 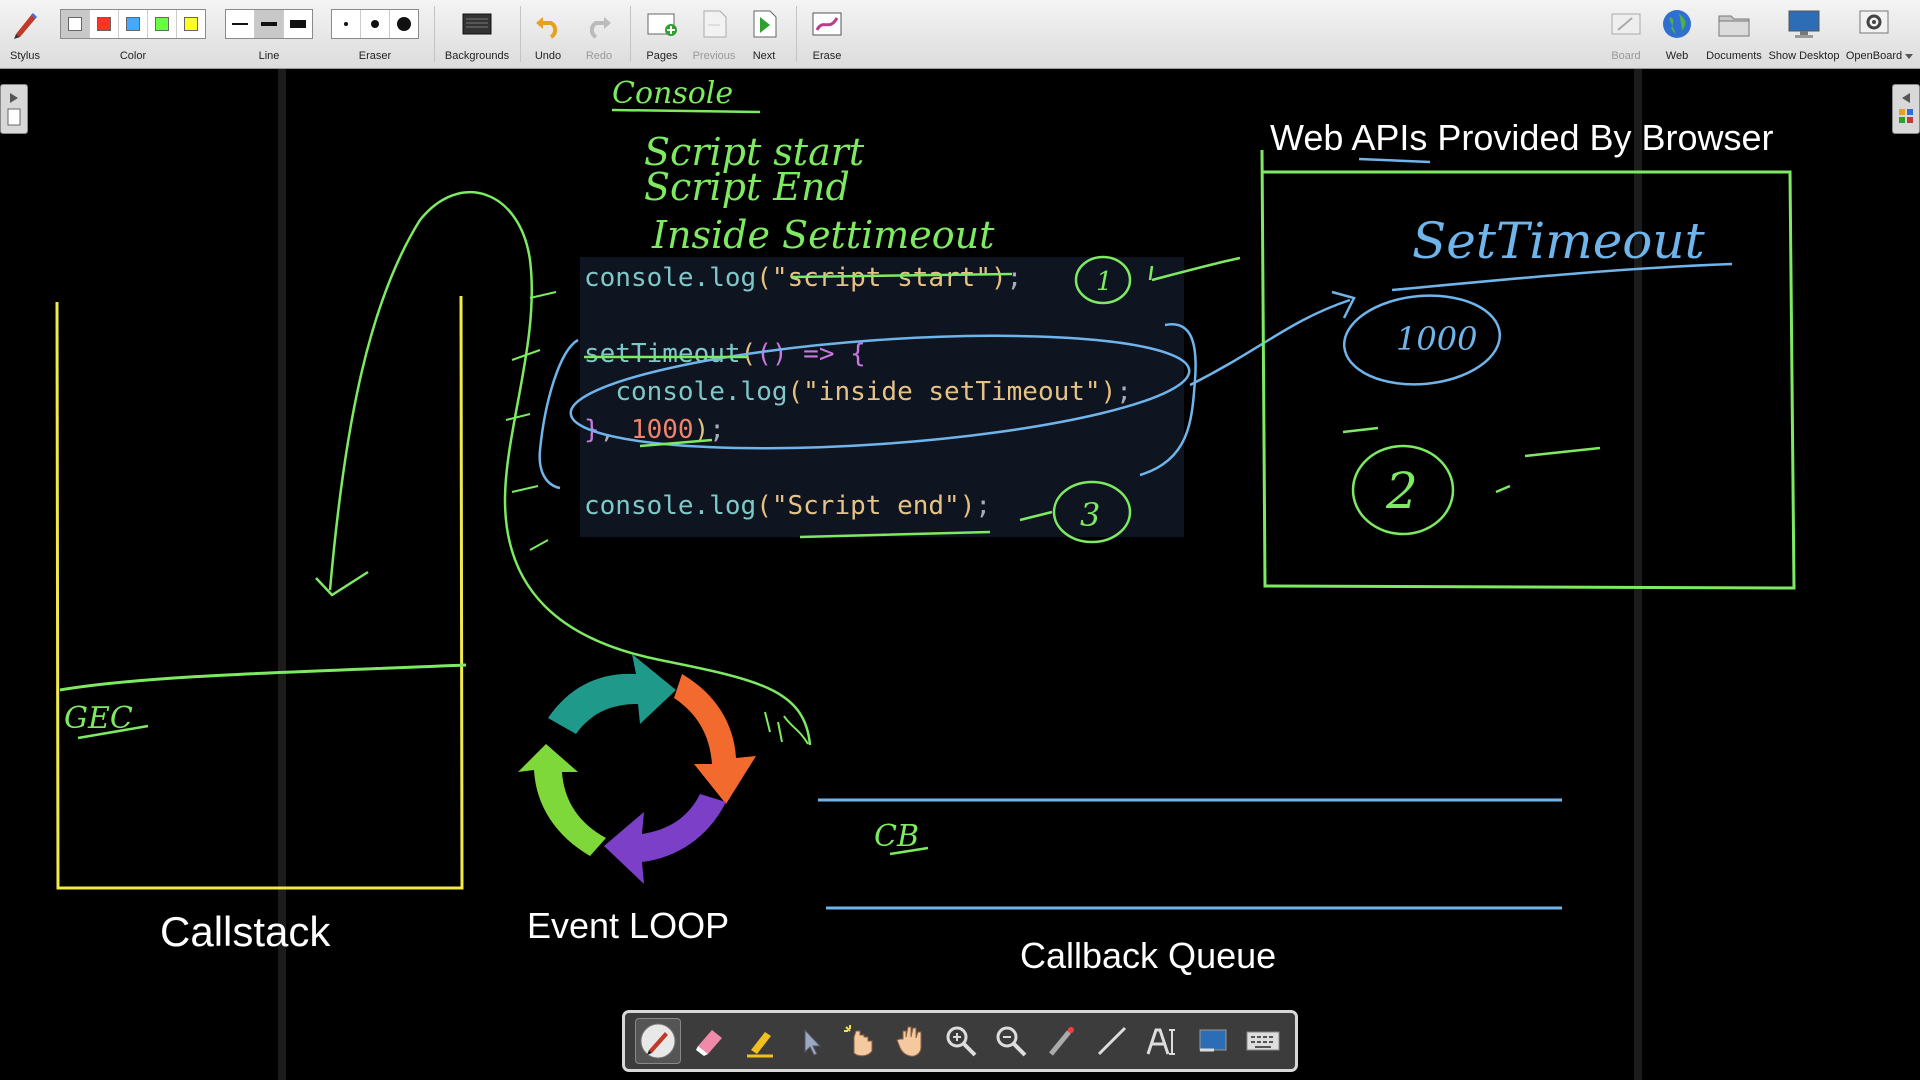 I want to click on text-tool, so click(x=1162, y=1041).